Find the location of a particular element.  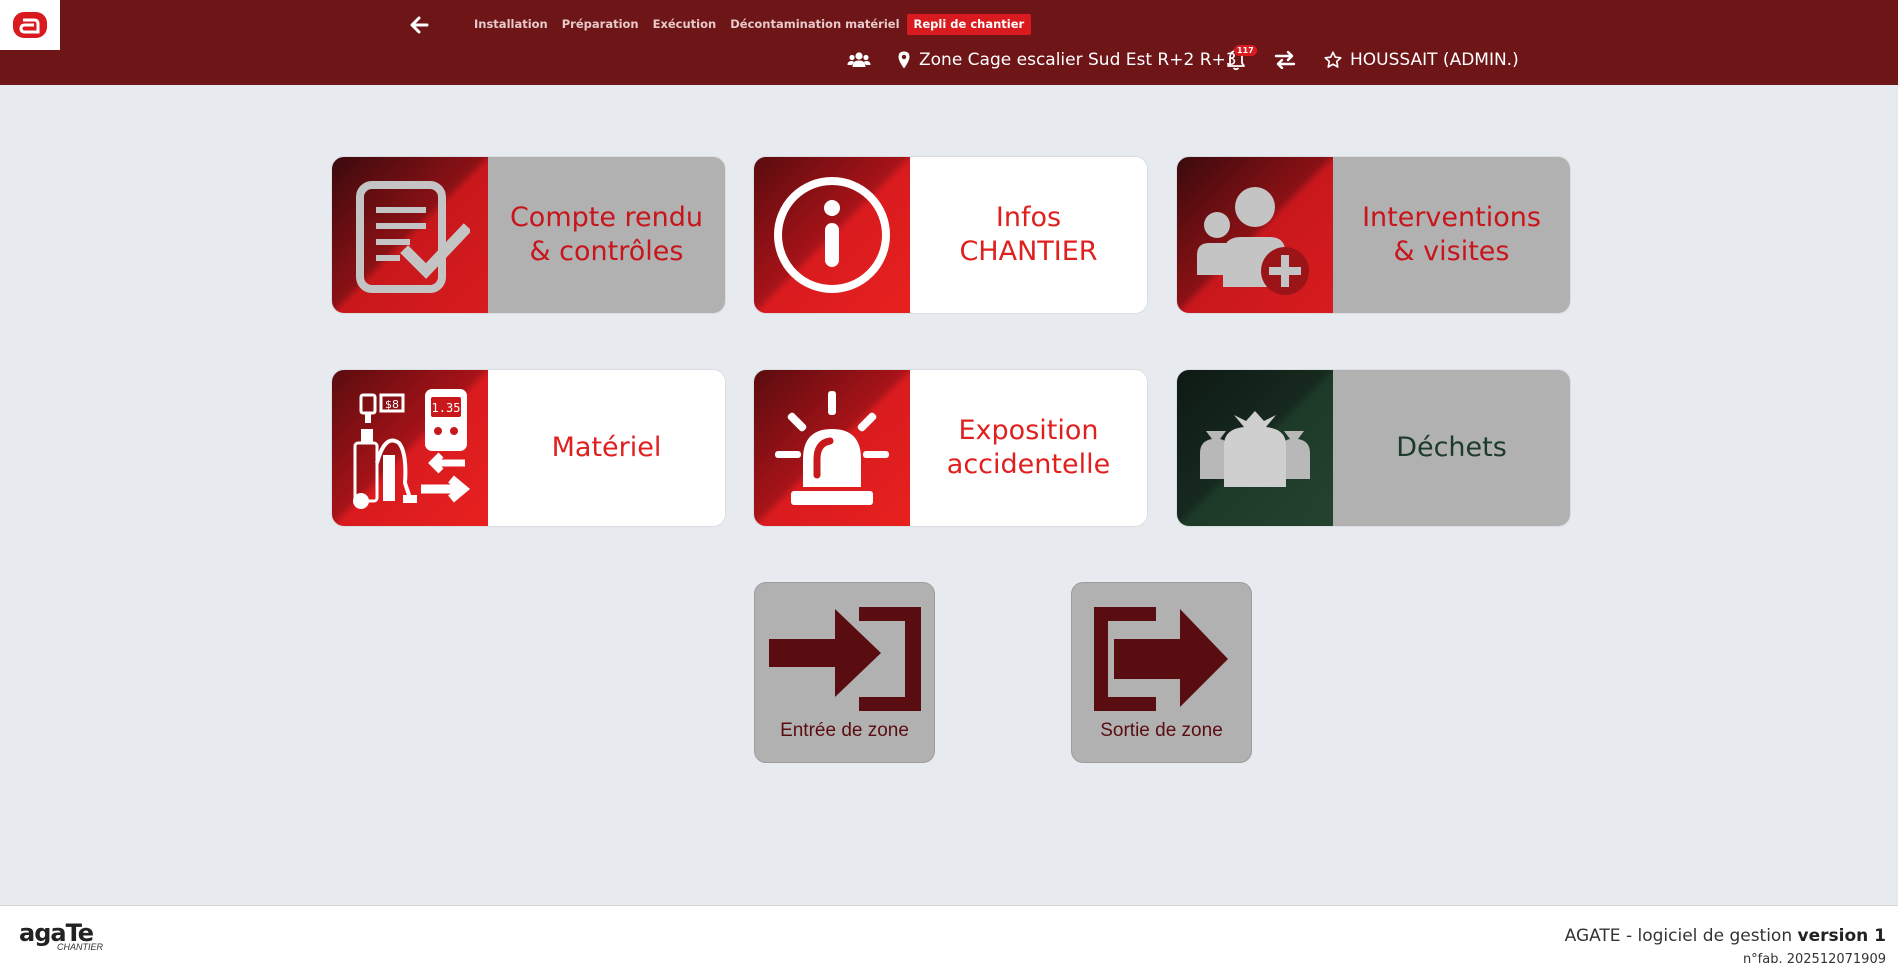

footer-logo: agaTe CHANTIER is located at coordinates (61, 935).